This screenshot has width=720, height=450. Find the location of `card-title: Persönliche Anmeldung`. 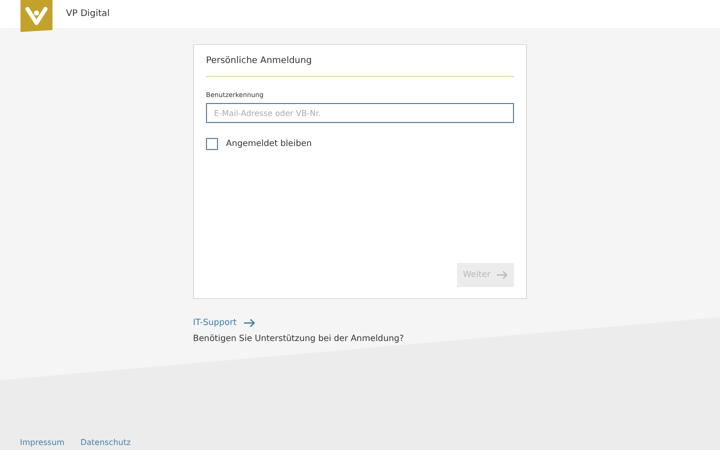

card-title: Persönliche Anmeldung is located at coordinates (259, 61).